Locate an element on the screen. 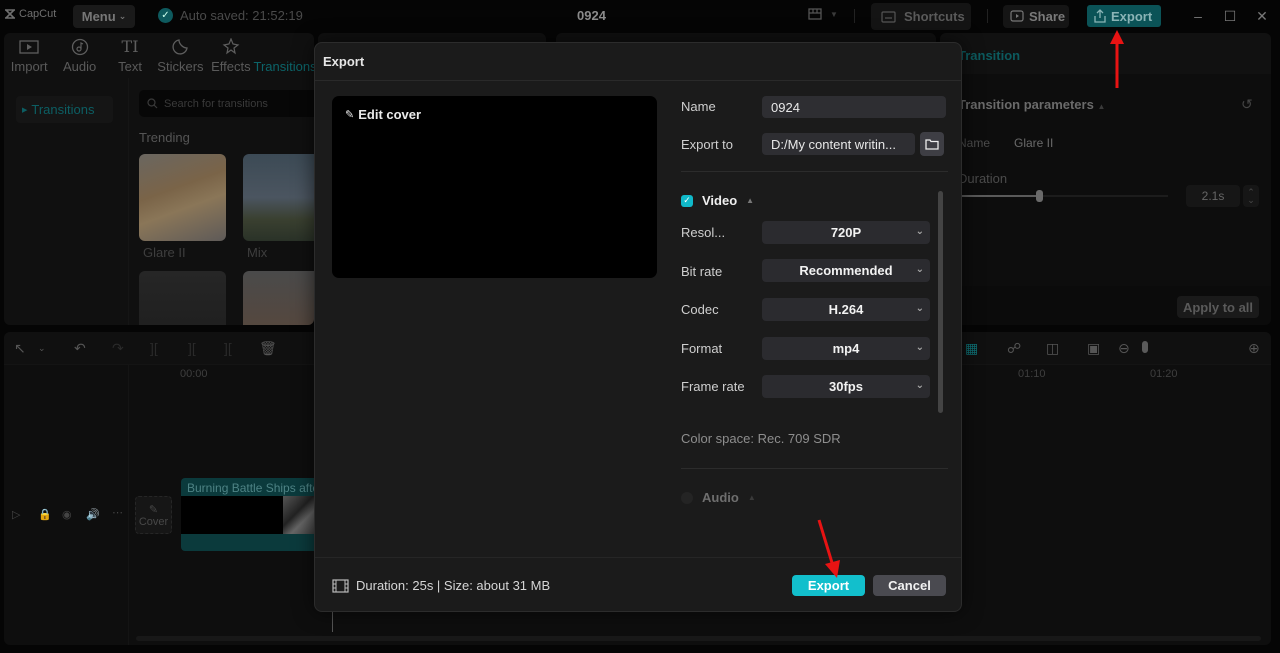 The height and width of the screenshot is (653, 1280). tab-audio: Audio is located at coordinates (79, 55).